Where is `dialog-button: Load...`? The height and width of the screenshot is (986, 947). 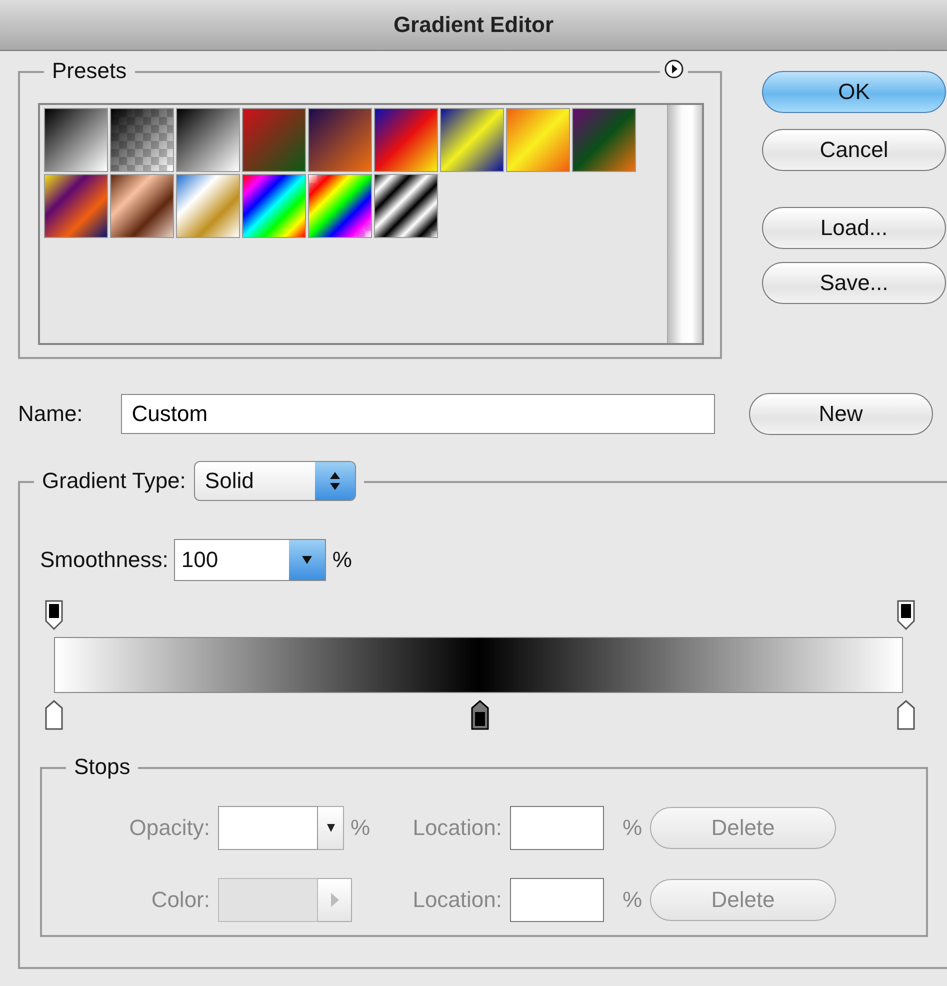 dialog-button: Load... is located at coordinates (854, 228).